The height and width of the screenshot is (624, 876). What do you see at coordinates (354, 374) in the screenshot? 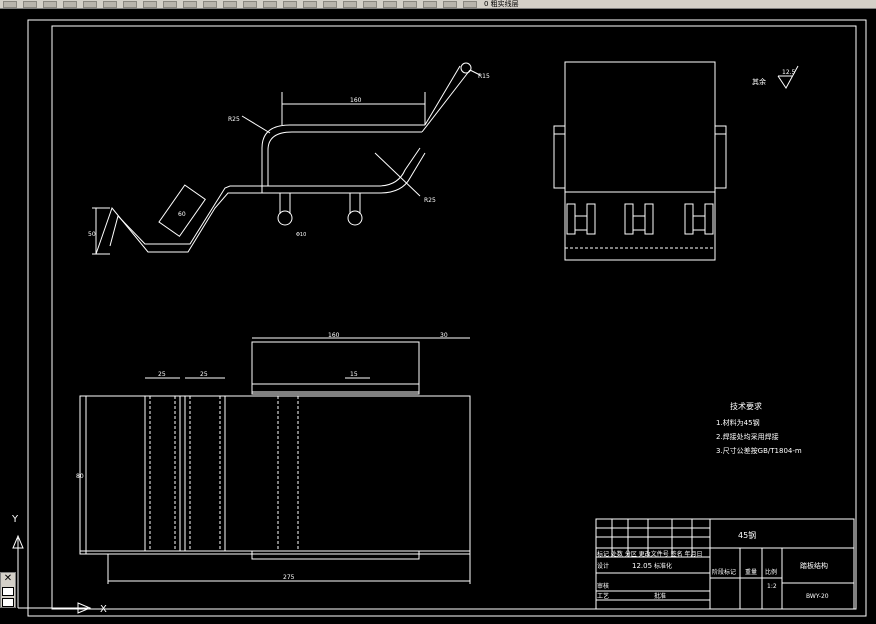
I see `dim-hole: 15` at bounding box center [354, 374].